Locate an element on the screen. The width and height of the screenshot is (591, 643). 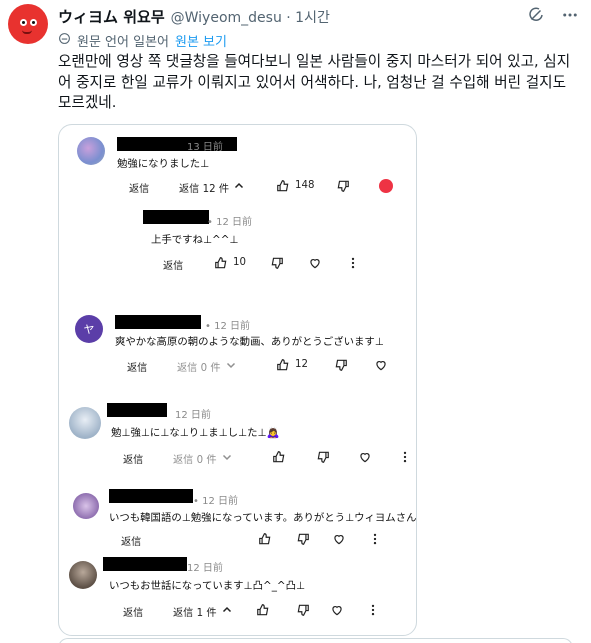
comment-text: 上手ですね⊥^^⊥ is located at coordinates (195, 240).